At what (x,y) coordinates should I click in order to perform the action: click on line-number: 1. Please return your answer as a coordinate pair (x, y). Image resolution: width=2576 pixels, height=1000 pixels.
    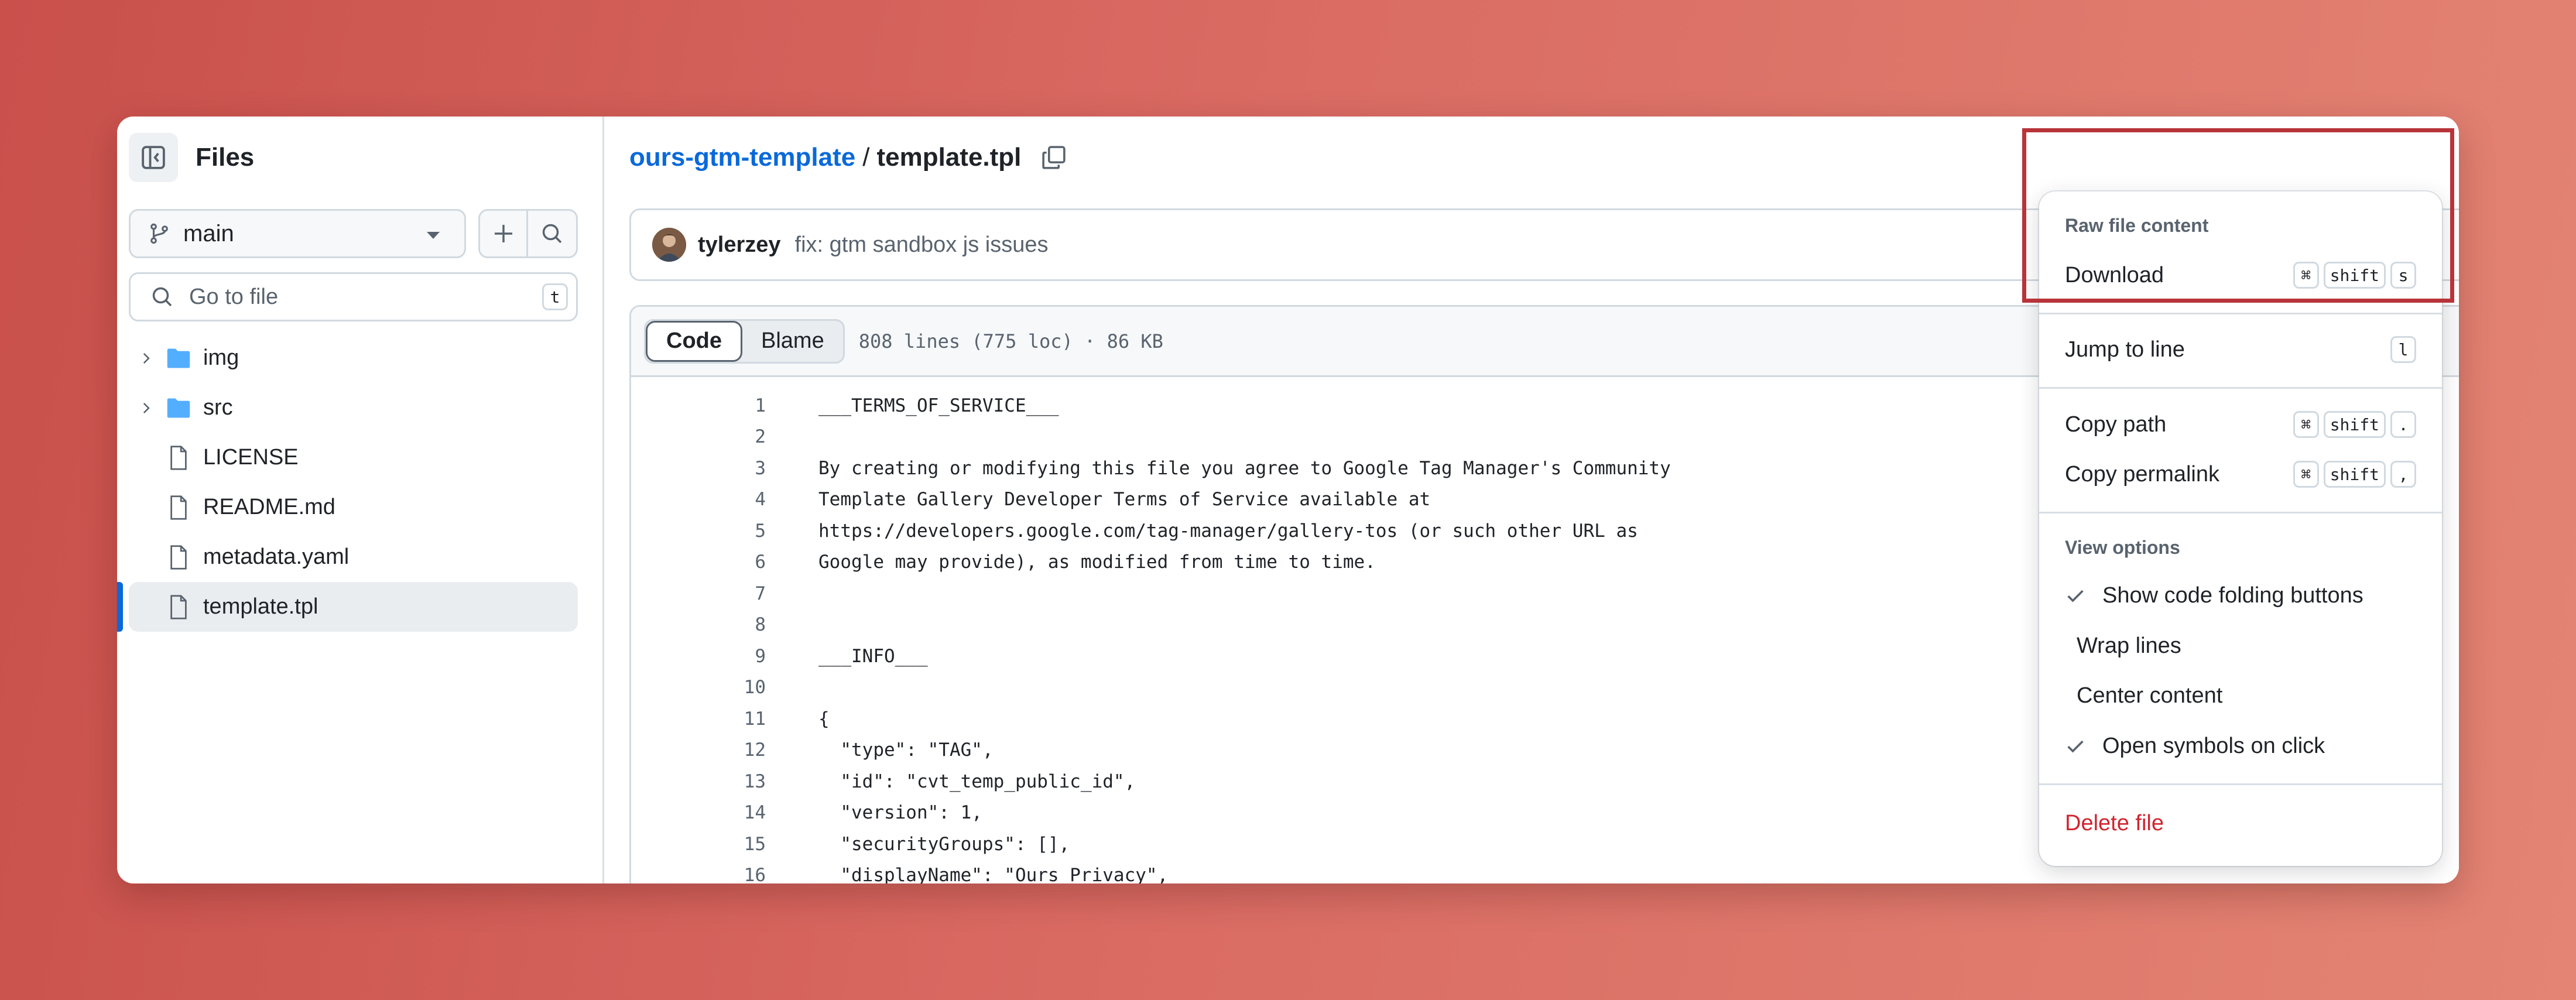
    Looking at the image, I should click on (698, 405).